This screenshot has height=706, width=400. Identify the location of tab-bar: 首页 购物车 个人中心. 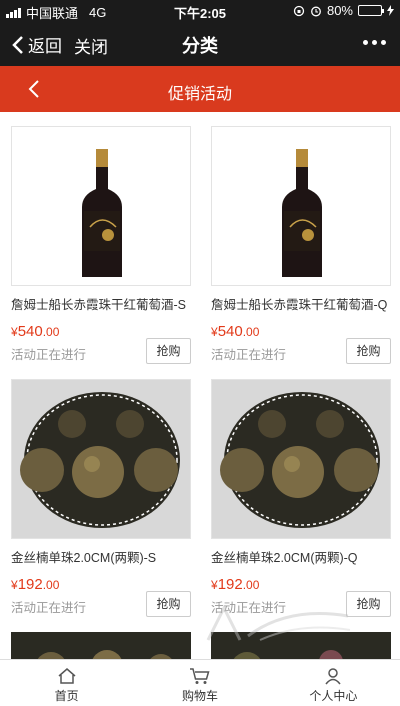
(200, 682).